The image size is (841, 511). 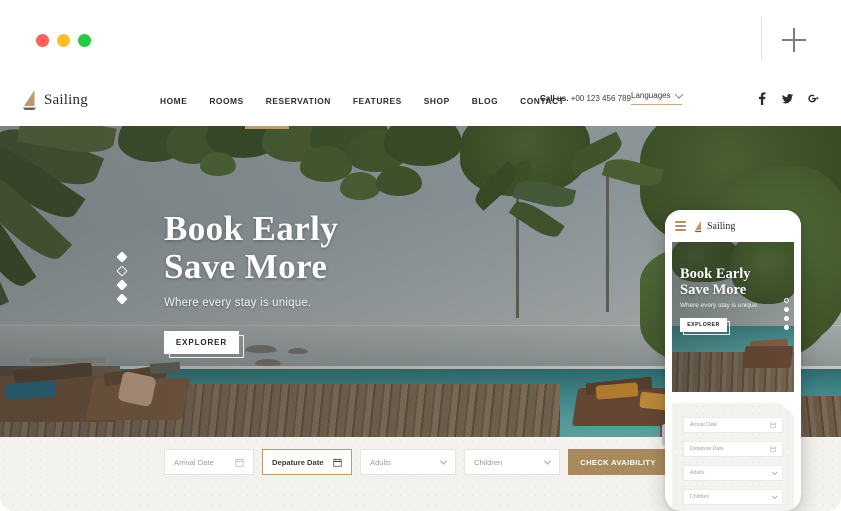 What do you see at coordinates (377, 101) in the screenshot?
I see `nav-link-features: FEATURES` at bounding box center [377, 101].